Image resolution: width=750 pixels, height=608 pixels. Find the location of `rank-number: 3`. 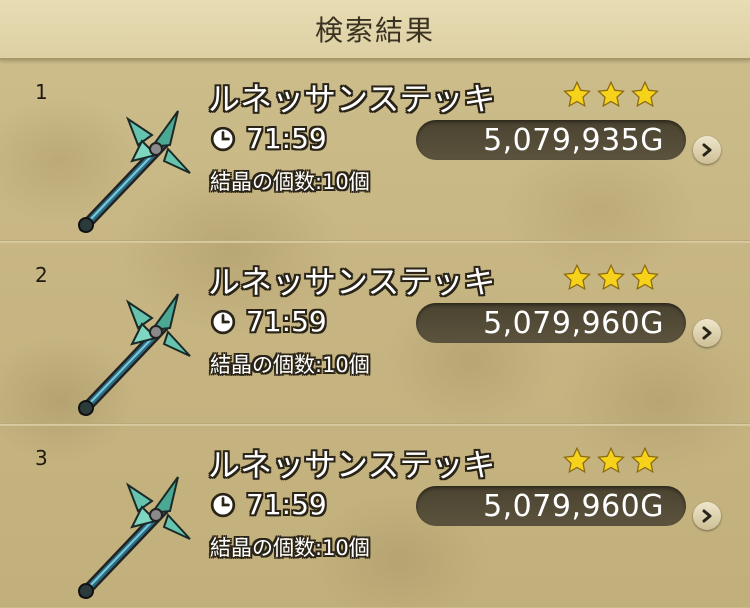

rank-number: 3 is located at coordinates (41, 458).